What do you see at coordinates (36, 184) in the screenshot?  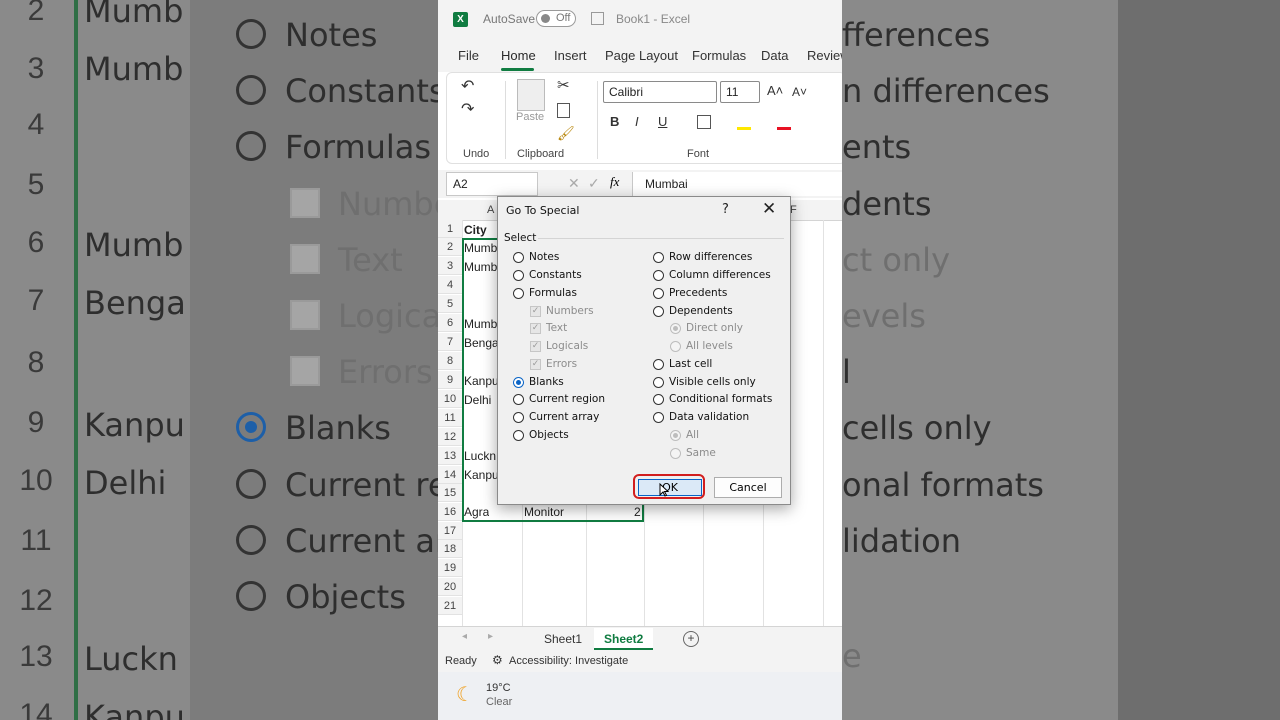 I see `bg-row-number: 5` at bounding box center [36, 184].